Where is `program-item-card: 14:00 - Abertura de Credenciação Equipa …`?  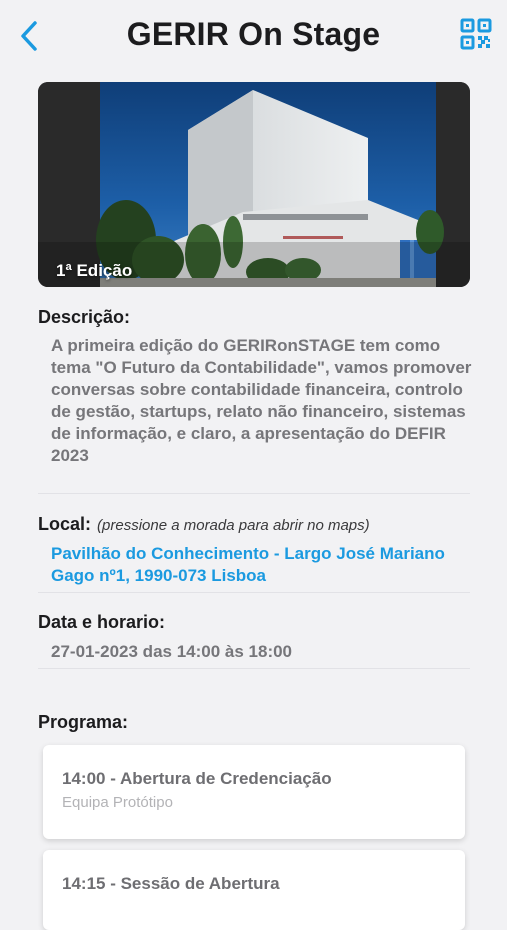 program-item-card: 14:00 - Abertura de Credenciação Equipa … is located at coordinates (254, 792).